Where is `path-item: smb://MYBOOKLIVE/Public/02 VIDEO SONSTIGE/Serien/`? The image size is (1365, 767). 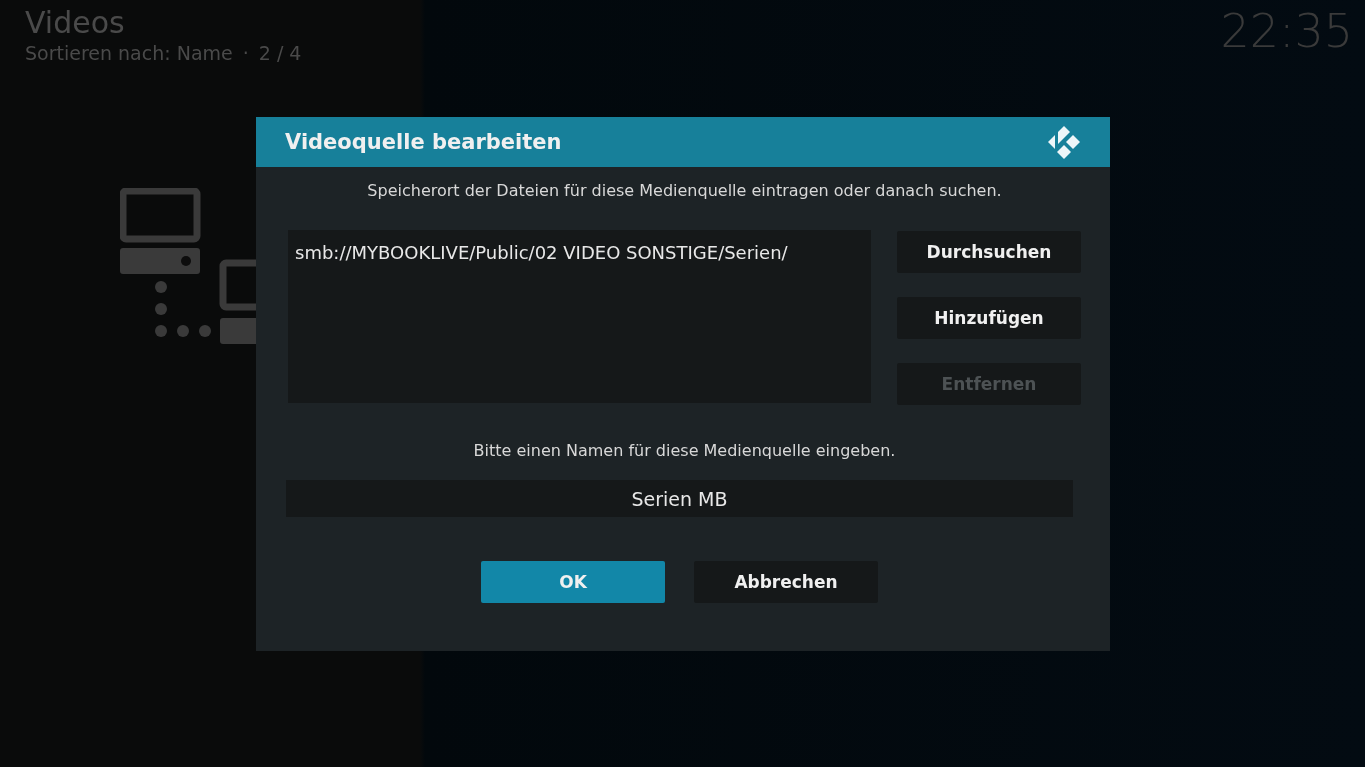
path-item: smb://MYBOOKLIVE/Public/02 VIDEO SONSTIGE/Serien/ is located at coordinates (579, 252).